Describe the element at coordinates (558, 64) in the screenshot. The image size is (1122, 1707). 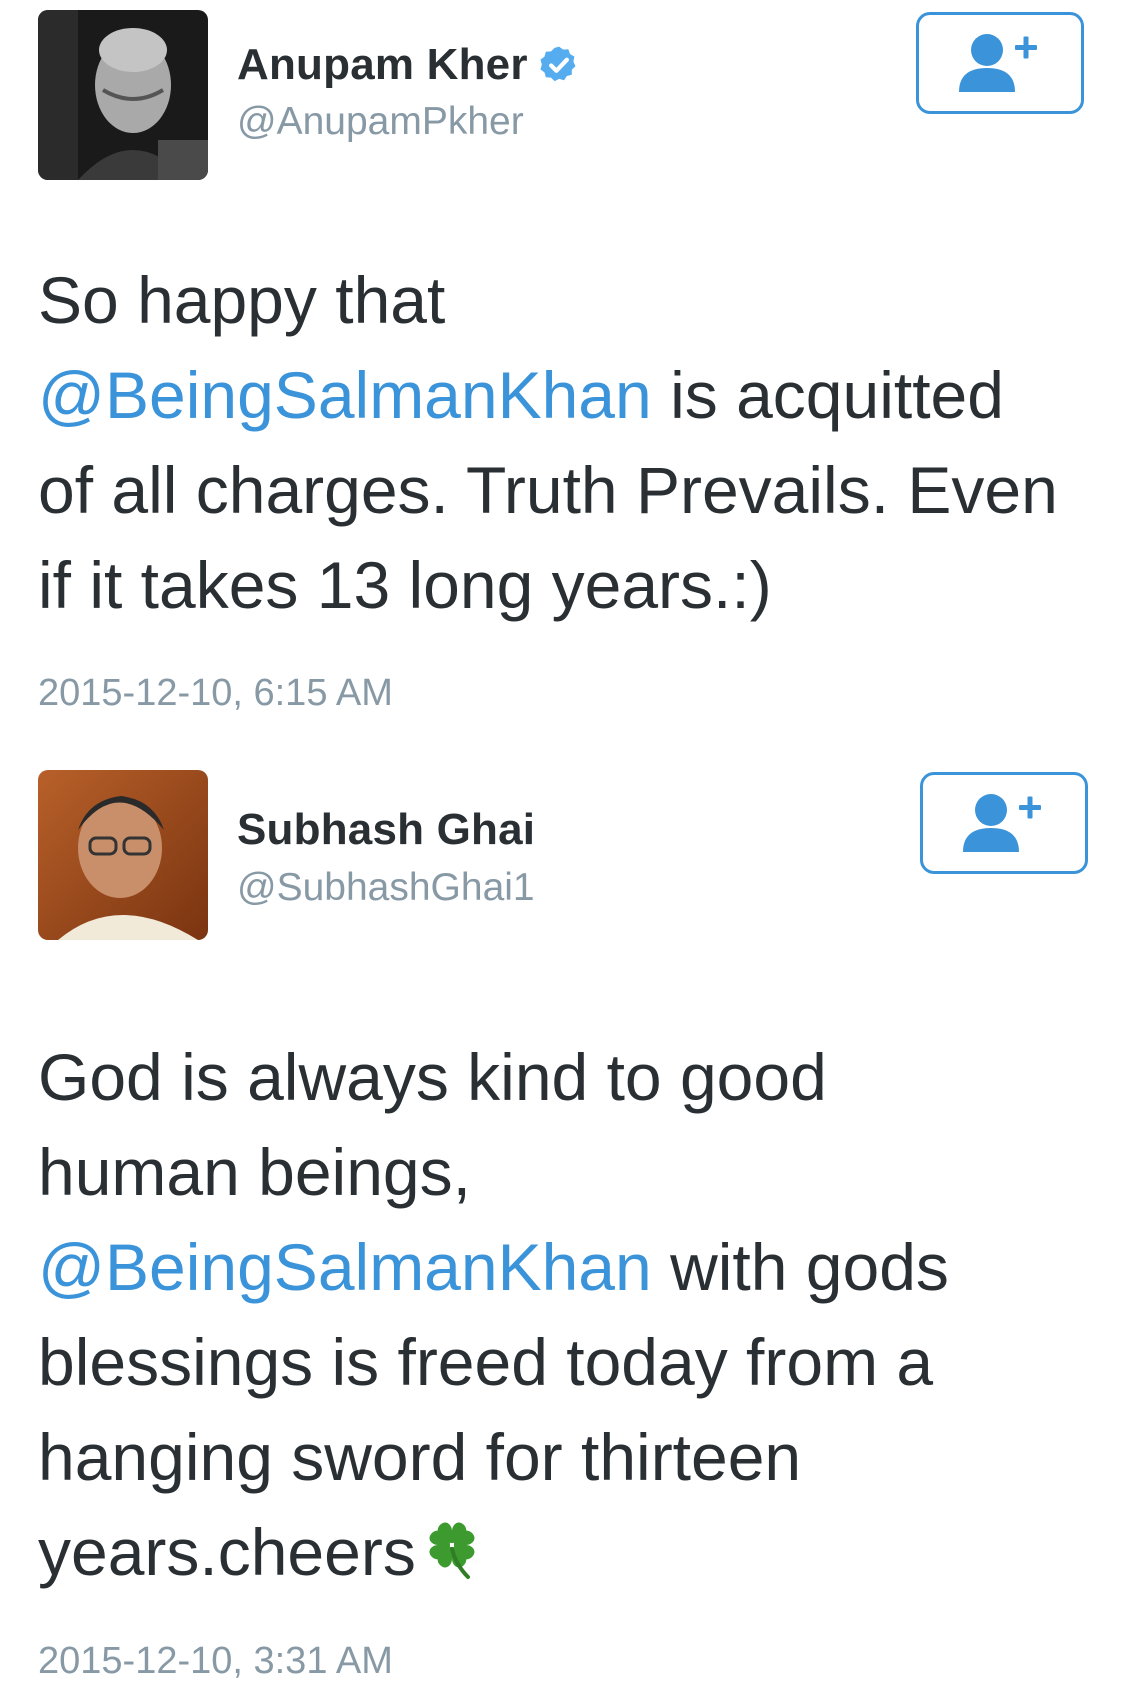
I see `verified-badge-icon` at that location.